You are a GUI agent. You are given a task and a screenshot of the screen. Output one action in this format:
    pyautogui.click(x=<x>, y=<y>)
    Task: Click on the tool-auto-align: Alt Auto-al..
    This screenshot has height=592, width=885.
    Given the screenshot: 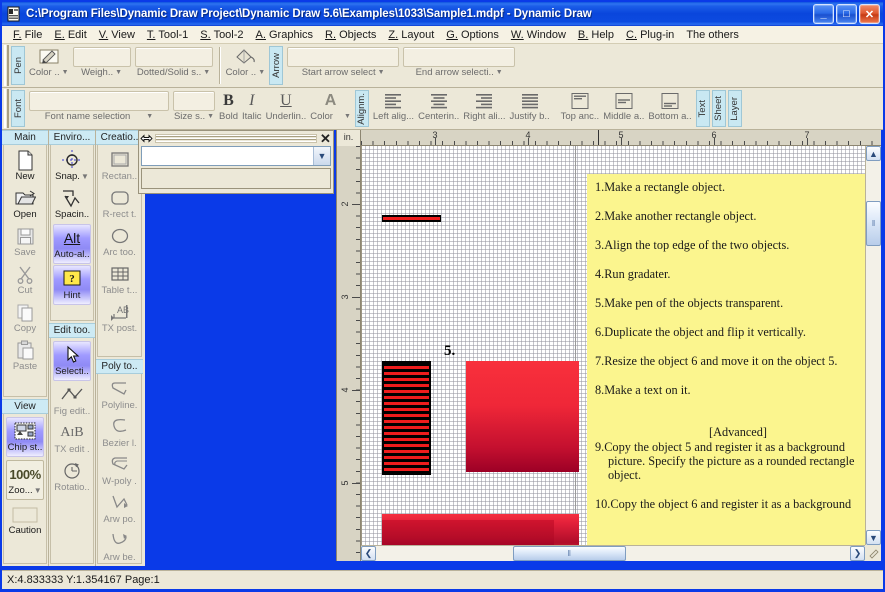 What is the action you would take?
    pyautogui.click(x=72, y=244)
    